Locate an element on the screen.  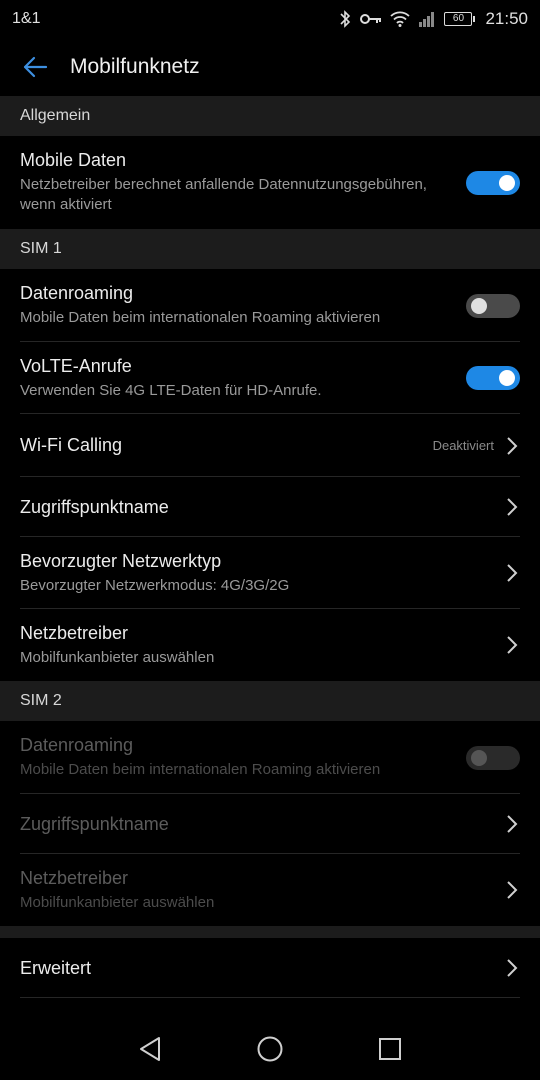
sim1-operator-subtitle: Mobilfunkanbieter auswählen is located at coordinates (117, 657).